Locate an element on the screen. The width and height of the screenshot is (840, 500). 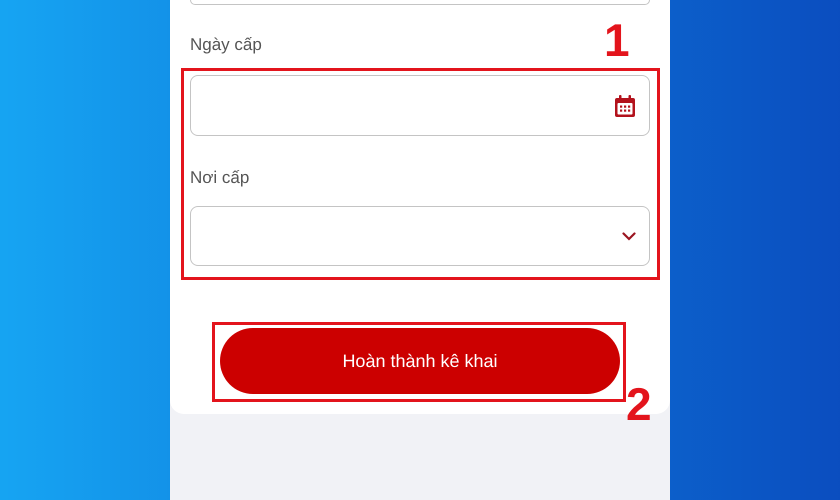
step-number: 1 is located at coordinates (617, 40).